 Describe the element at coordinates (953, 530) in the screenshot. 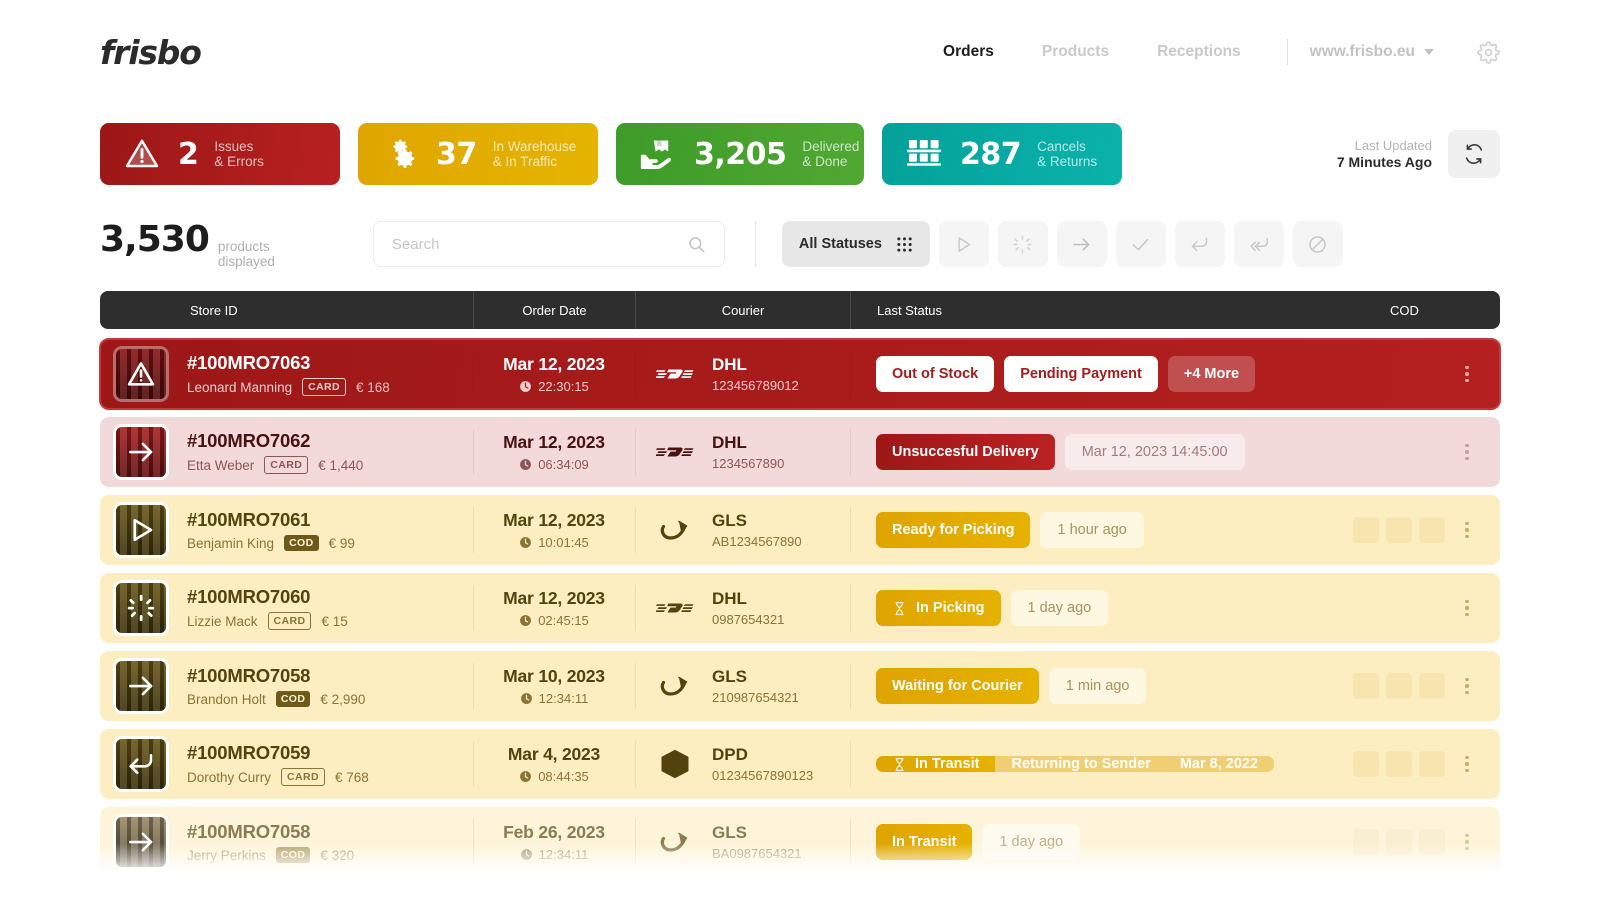

I see `status-pill: Ready for Picking` at that location.